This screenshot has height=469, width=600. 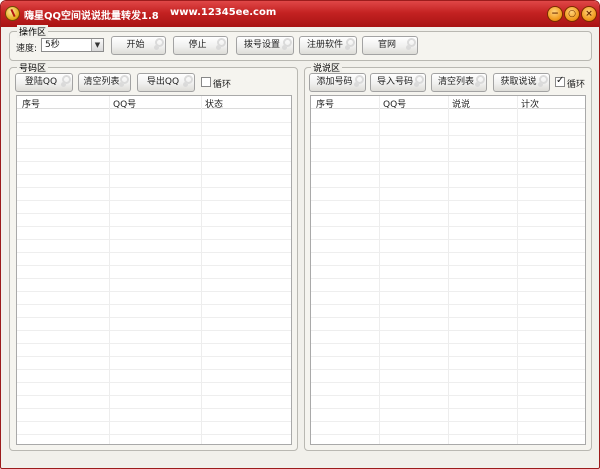 I want to click on register-button: 注册软件, so click(x=328, y=45).